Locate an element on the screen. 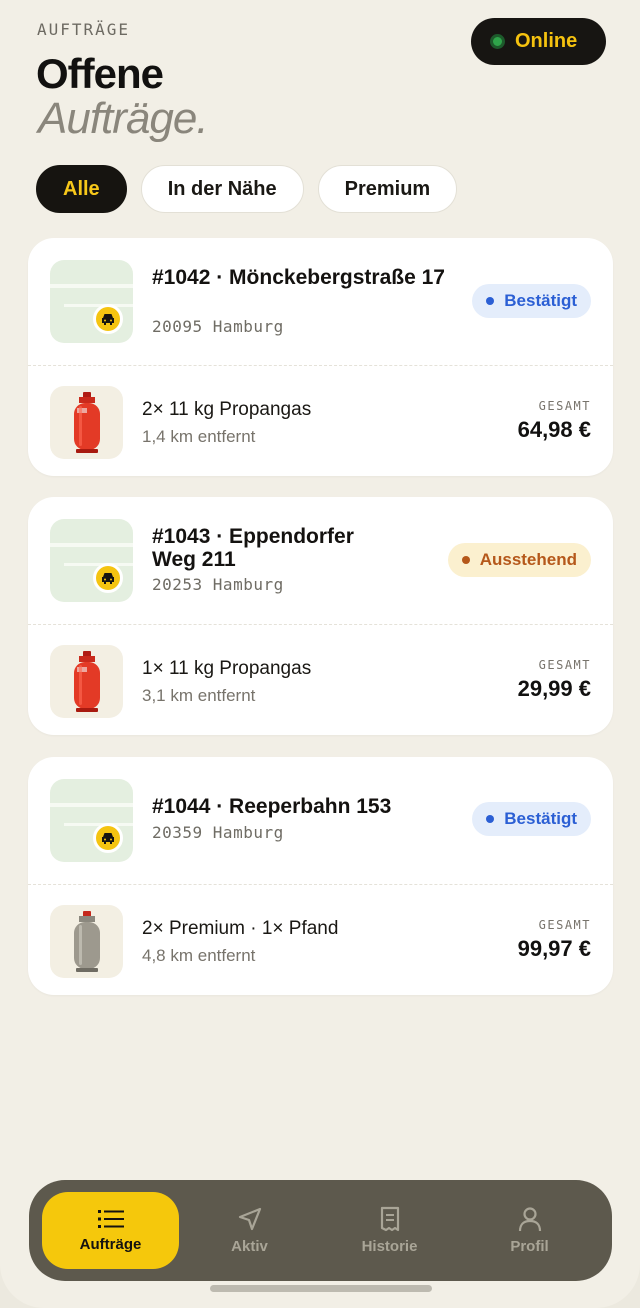 This screenshot has height=1308, width=640. tab-label: Profil is located at coordinates (529, 1246).